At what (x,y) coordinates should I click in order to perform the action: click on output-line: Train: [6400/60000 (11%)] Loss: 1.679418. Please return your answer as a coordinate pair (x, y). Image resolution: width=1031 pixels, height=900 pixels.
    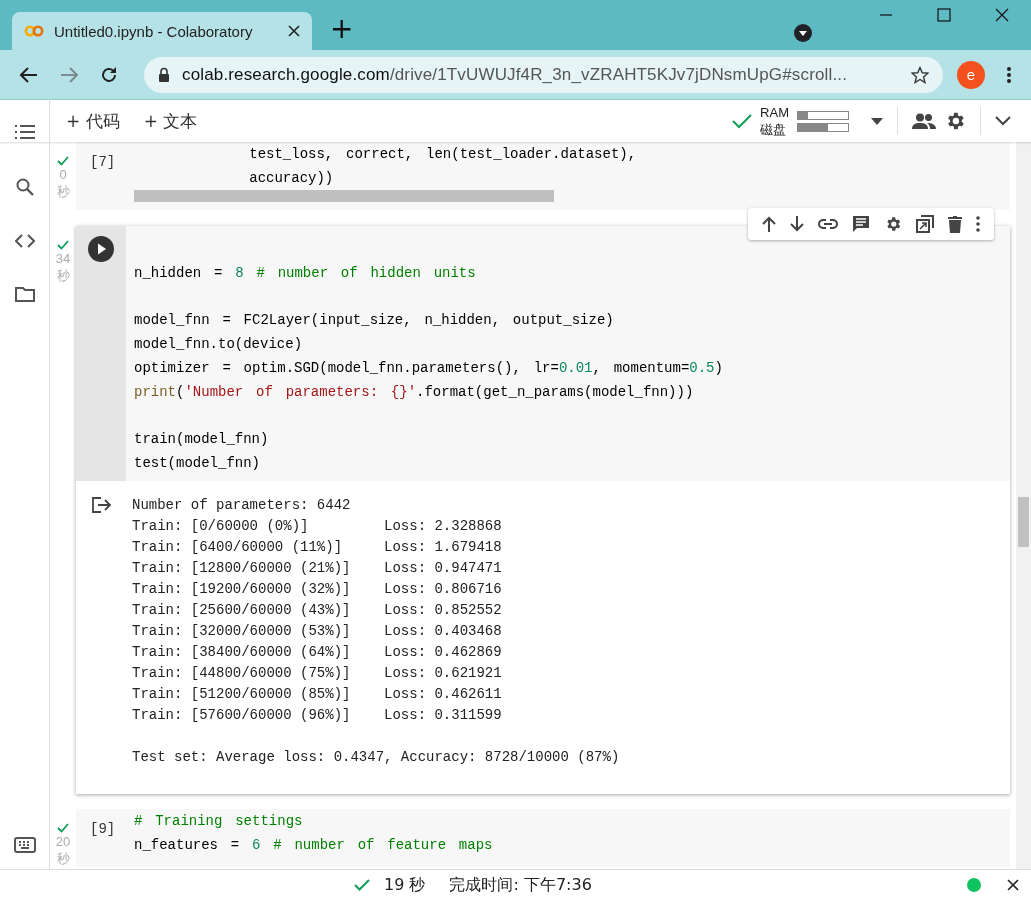
    Looking at the image, I should click on (317, 547).